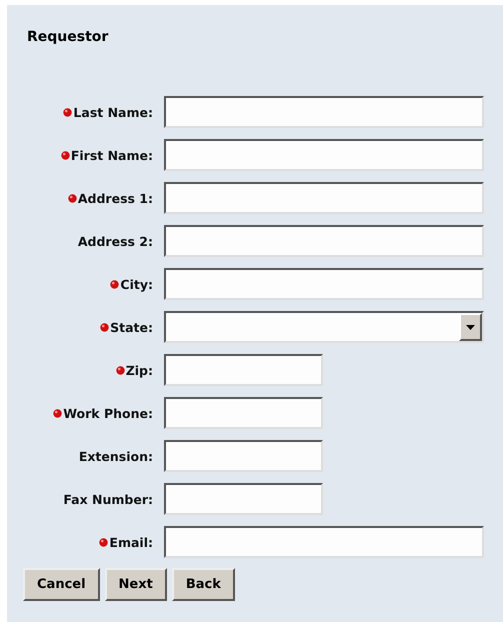 Image resolution: width=503 pixels, height=622 pixels. I want to click on field-label: Work Phone:, so click(108, 413).